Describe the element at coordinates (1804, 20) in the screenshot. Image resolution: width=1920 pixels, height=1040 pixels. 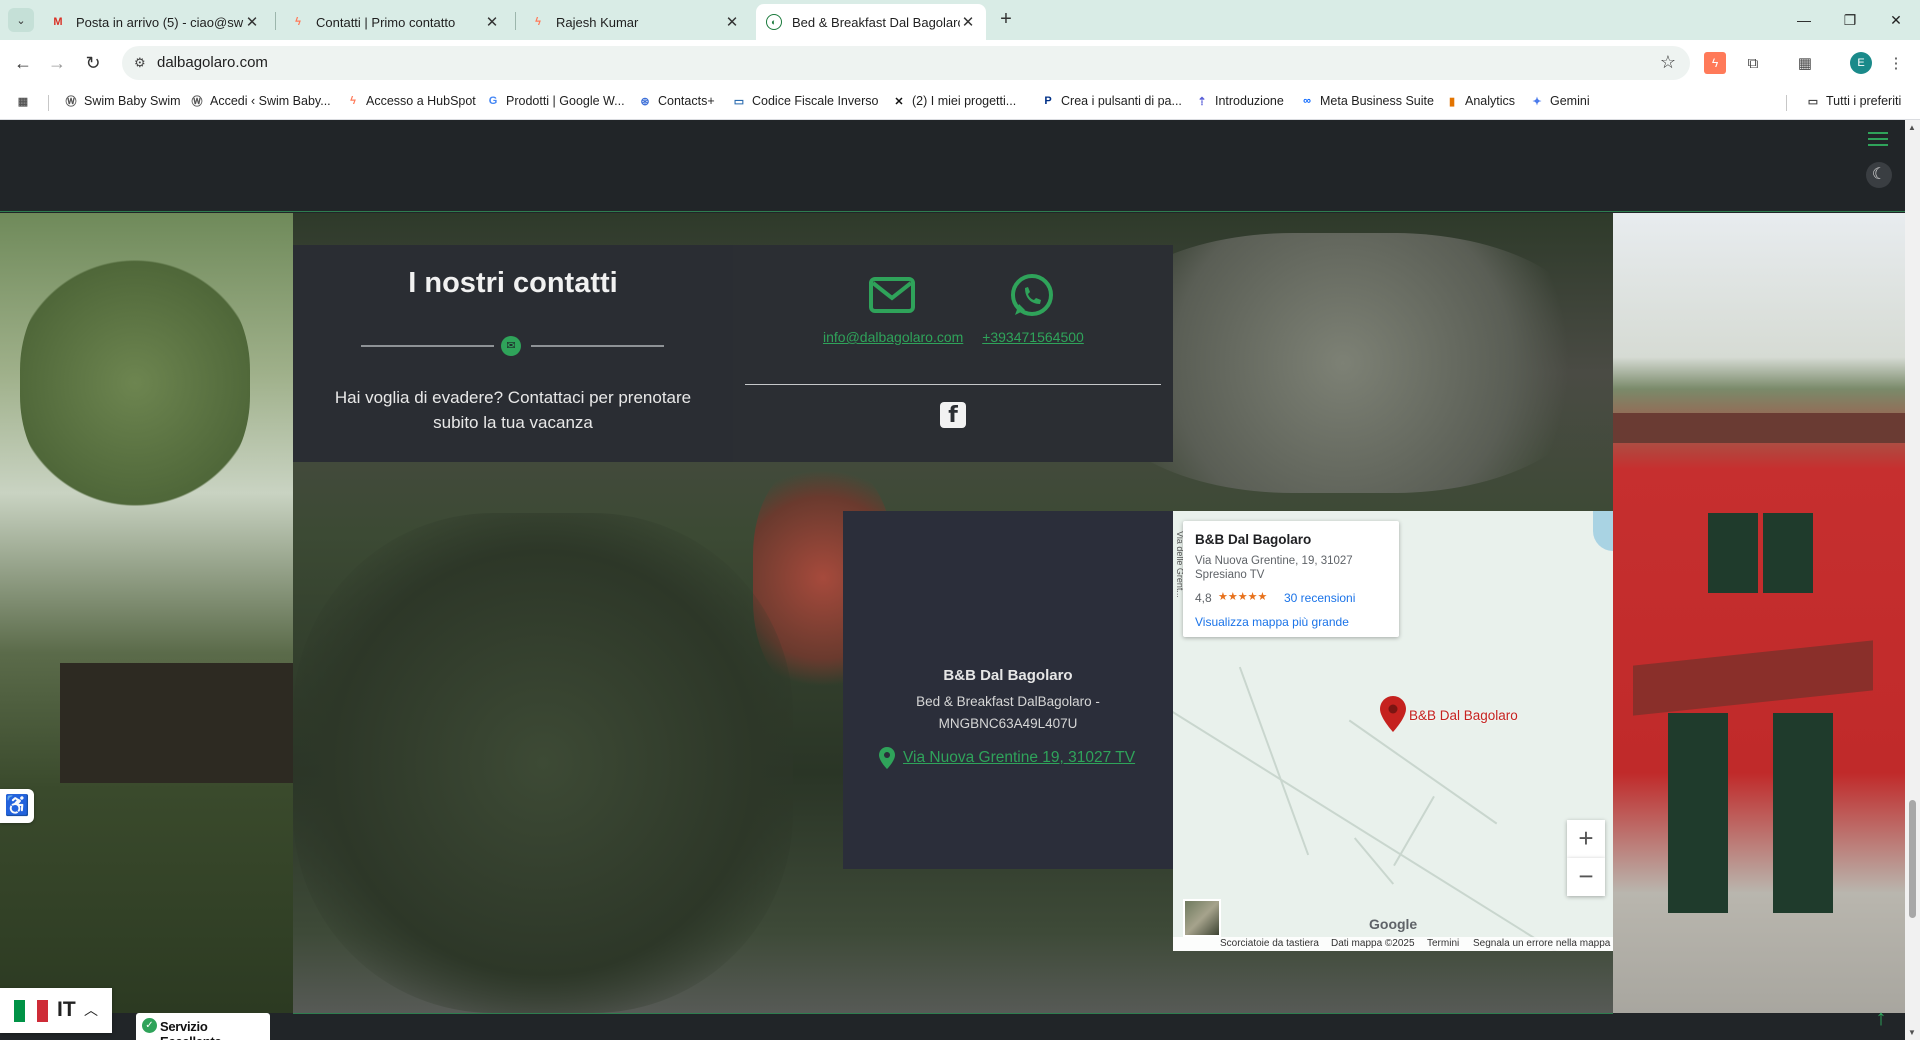
I see `minimize-window-button: —` at that location.